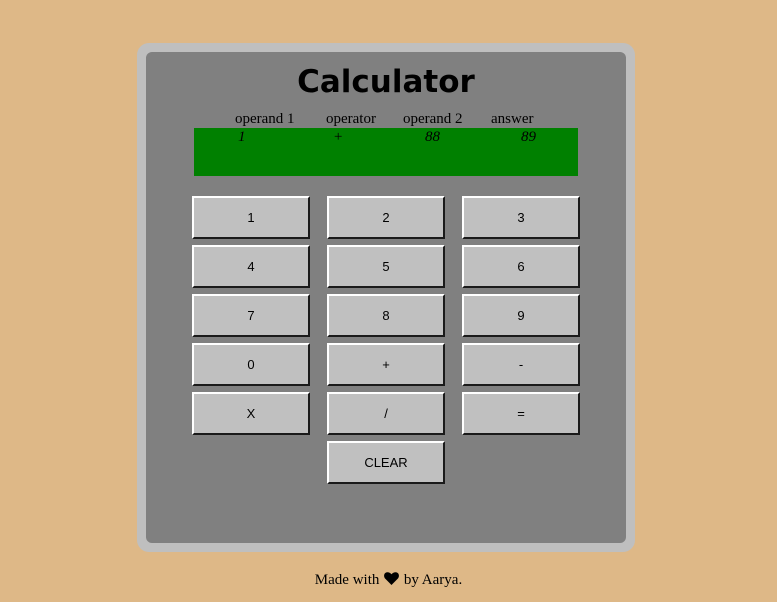  I want to click on operand-1-value: 1, so click(242, 137).